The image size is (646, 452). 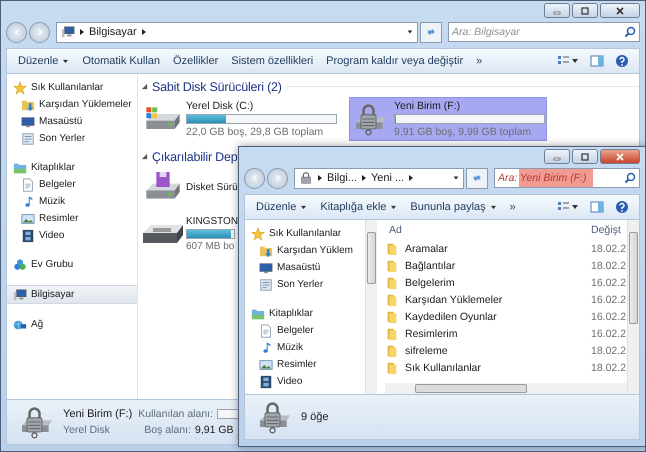 I want to click on drive-space-text: 607 MB bo, so click(x=210, y=246).